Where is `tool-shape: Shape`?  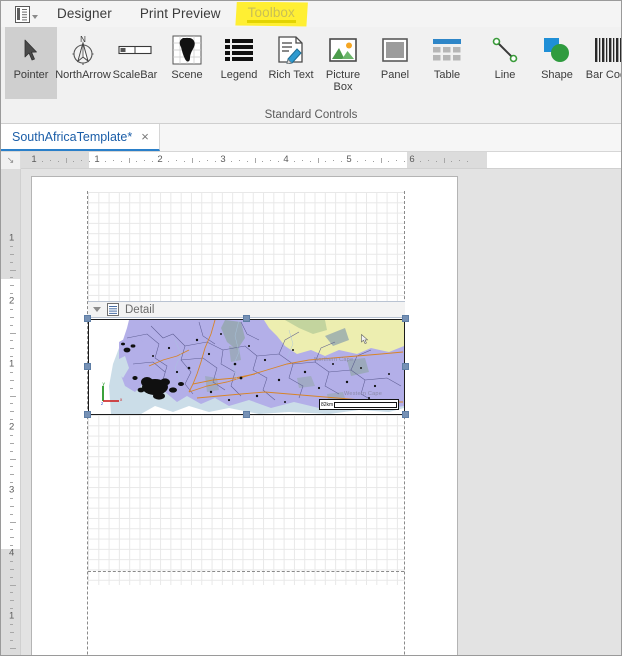 tool-shape: Shape is located at coordinates (557, 63).